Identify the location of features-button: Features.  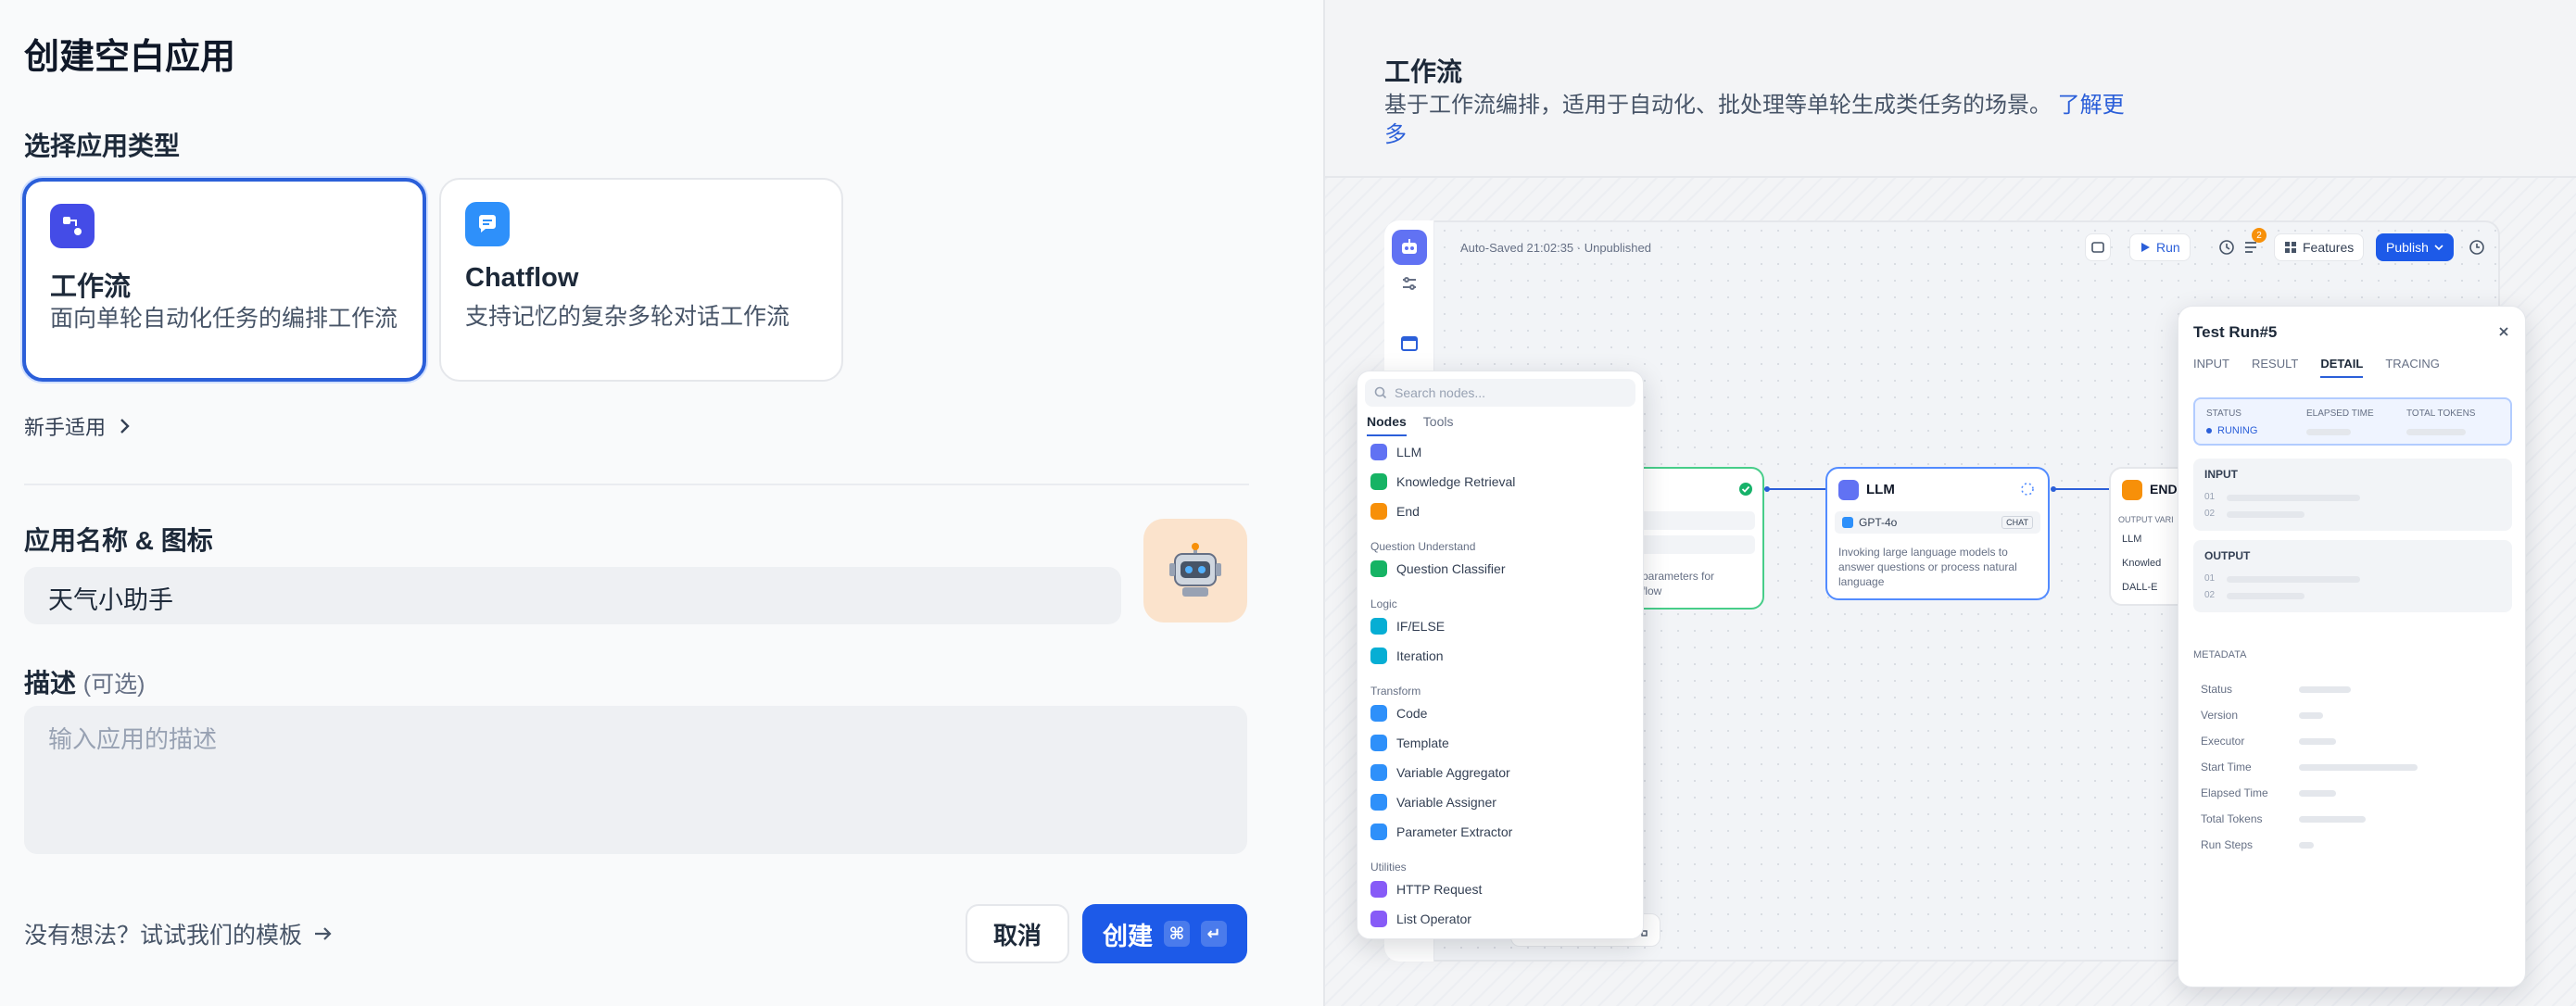
(2319, 247).